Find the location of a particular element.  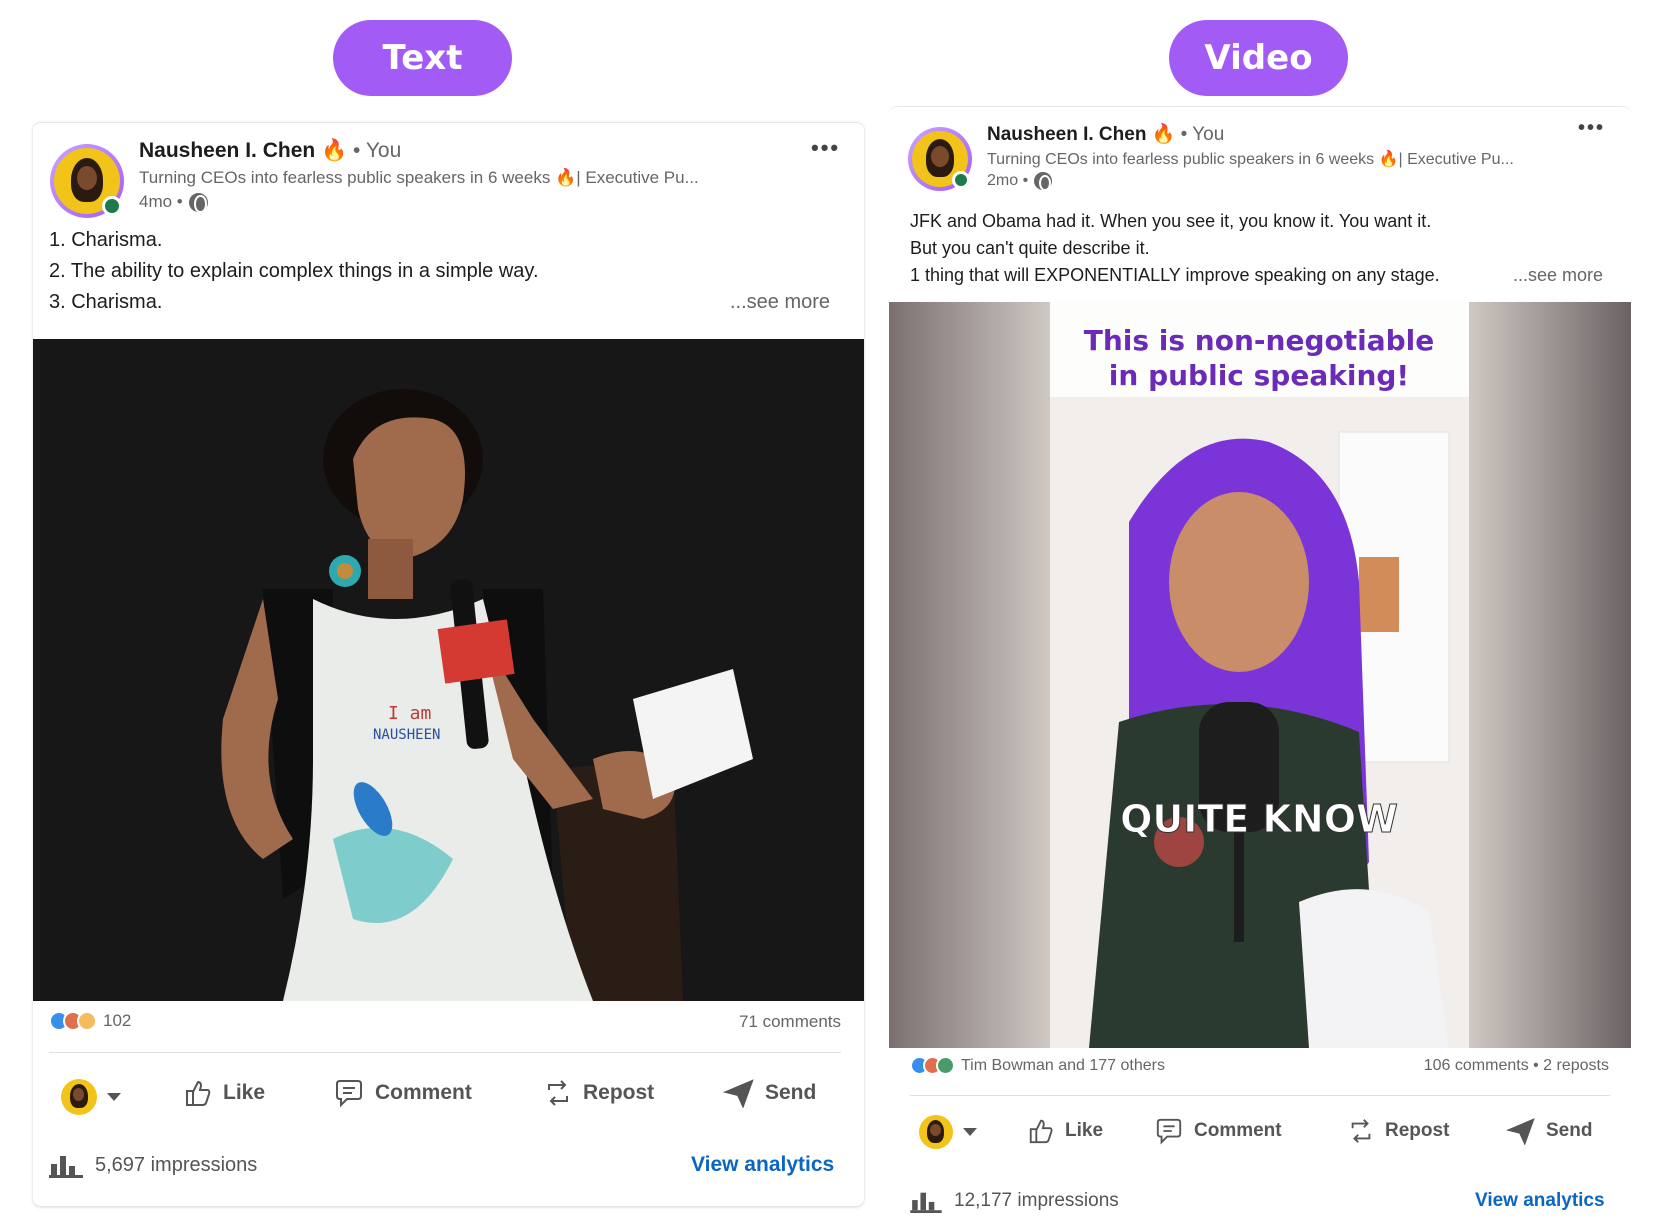

post-text-line: But you can't quite describe it. is located at coordinates (1030, 248).